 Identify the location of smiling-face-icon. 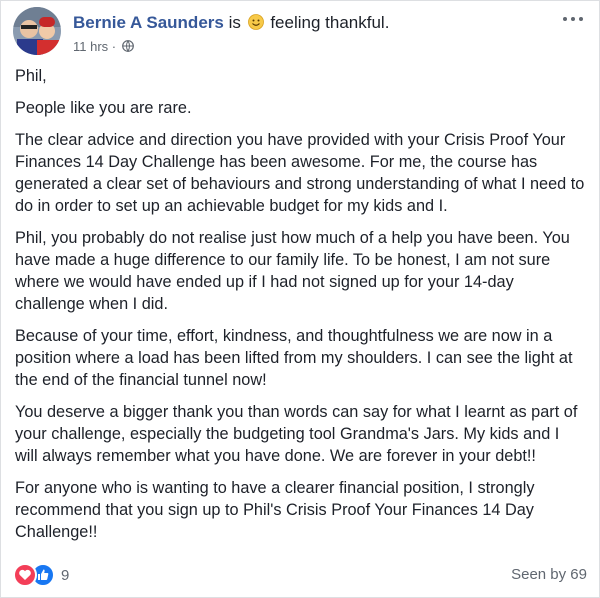
(255, 22).